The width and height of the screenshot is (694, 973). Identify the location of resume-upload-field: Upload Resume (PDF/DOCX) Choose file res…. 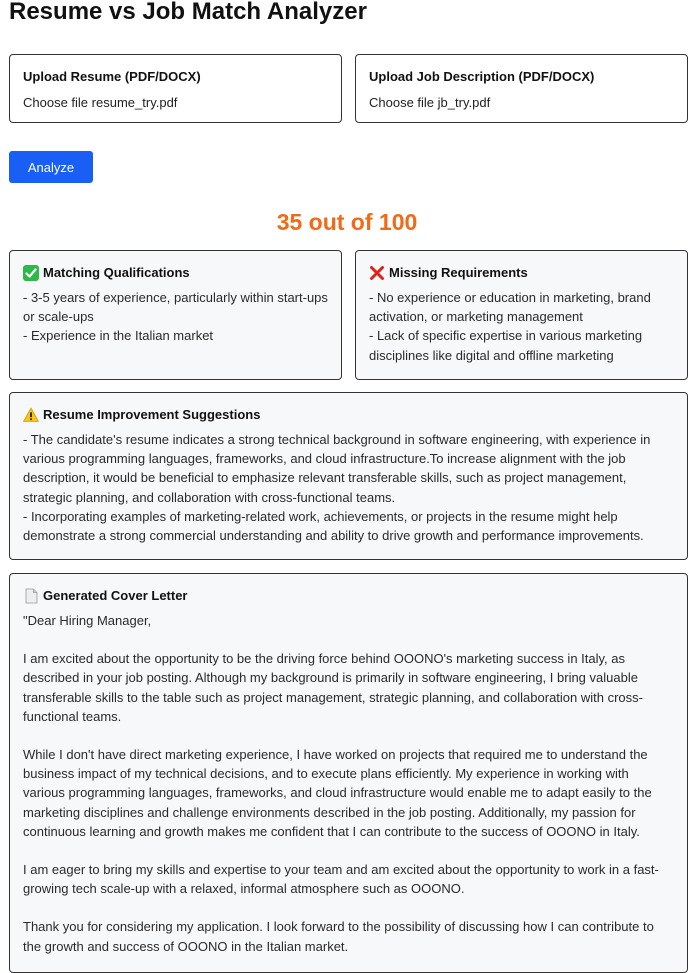
(175, 88).